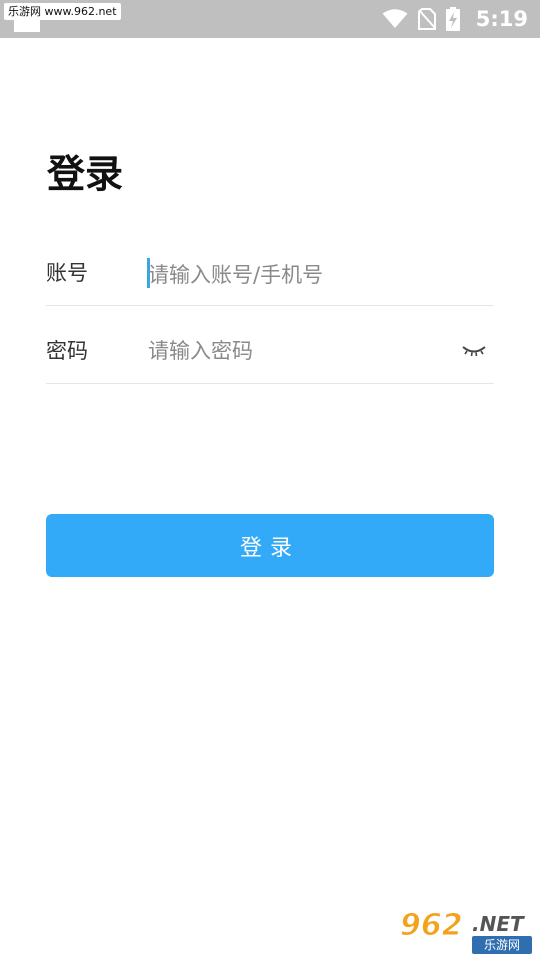 The width and height of the screenshot is (540, 960). What do you see at coordinates (27, 26) in the screenshot?
I see `notification-icon` at bounding box center [27, 26].